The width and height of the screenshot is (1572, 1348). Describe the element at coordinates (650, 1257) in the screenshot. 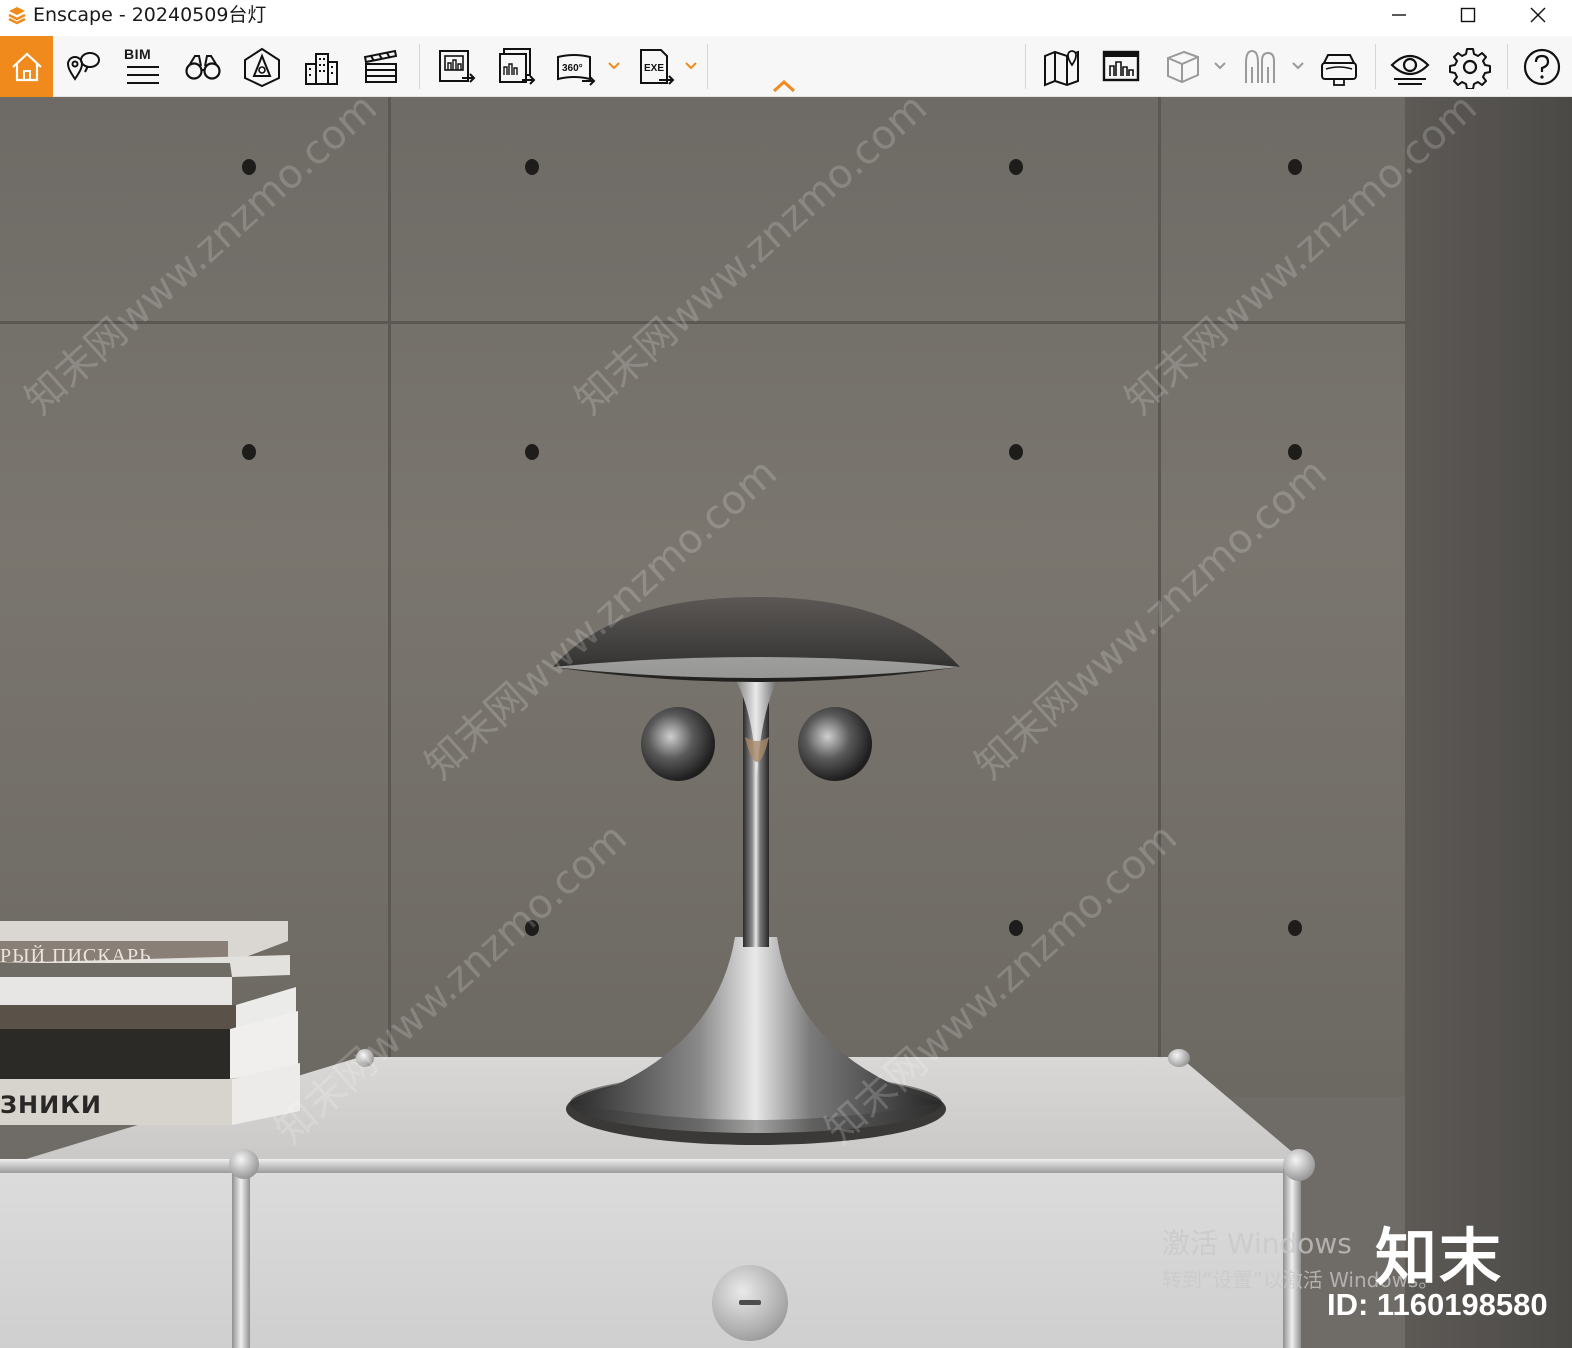

I see `cabinet-front` at that location.